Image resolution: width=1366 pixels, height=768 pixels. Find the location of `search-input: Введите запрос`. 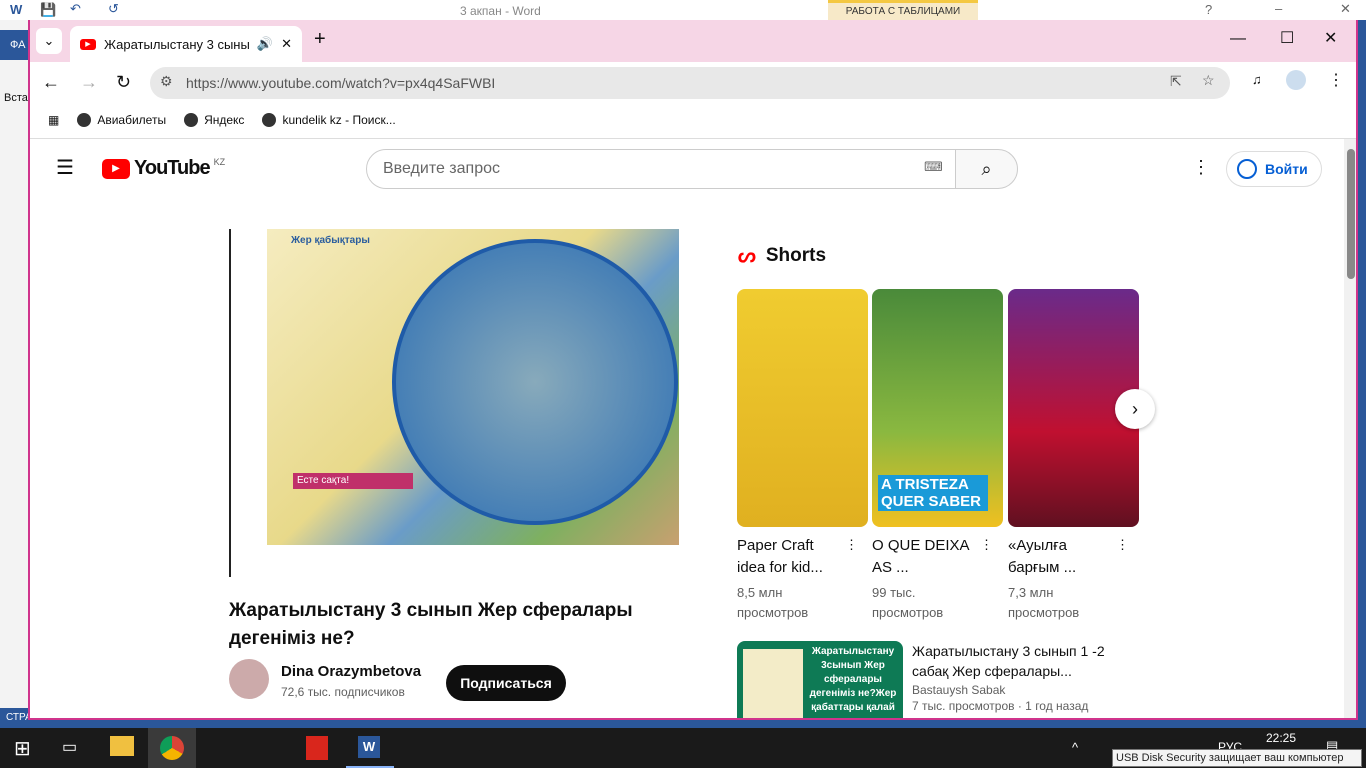

search-input: Введите запрос is located at coordinates (661, 169).